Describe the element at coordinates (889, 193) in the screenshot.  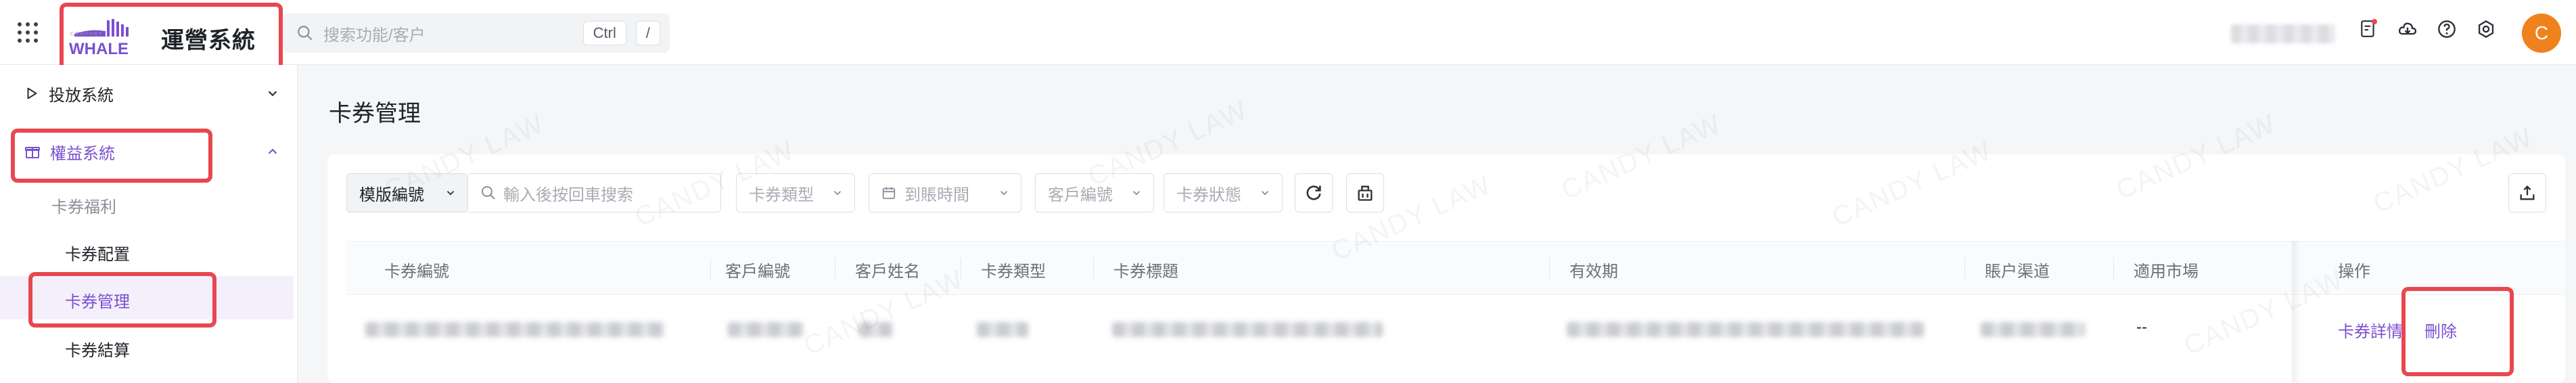
I see `calendar-icon` at that location.